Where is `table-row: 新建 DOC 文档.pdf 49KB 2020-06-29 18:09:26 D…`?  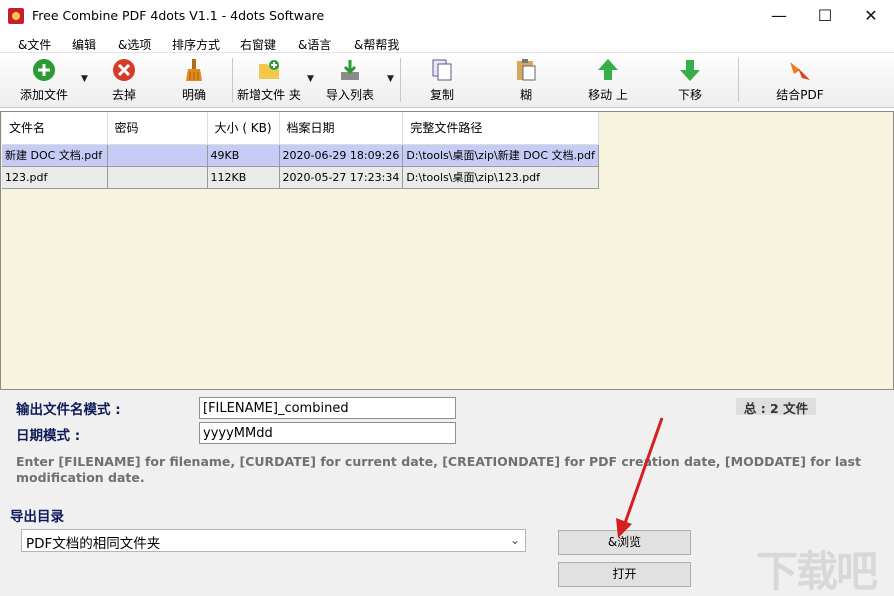 table-row: 新建 DOC 文档.pdf 49KB 2020-06-29 18:09:26 D… is located at coordinates (300, 155).